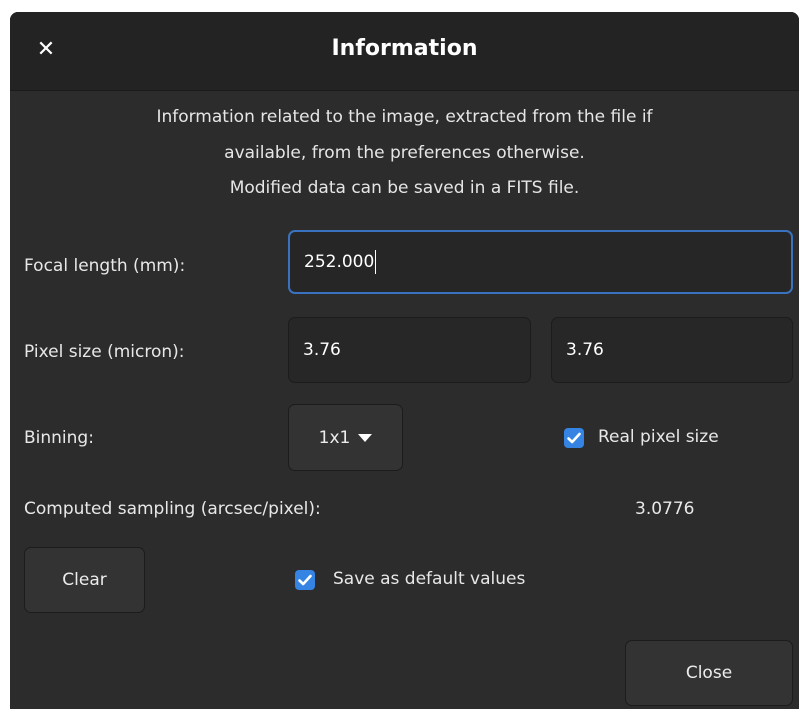 This screenshot has height=709, width=799. Describe the element at coordinates (540, 262) in the screenshot. I see `focal-length-input: 252.000` at that location.